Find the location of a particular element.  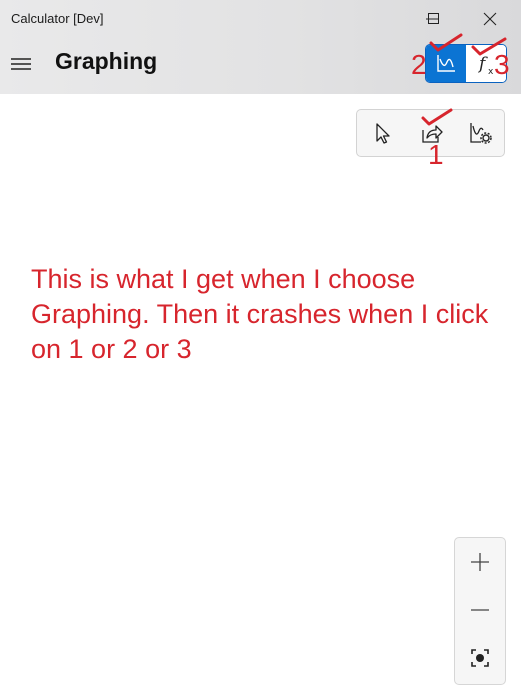

annotation-check-1-icon is located at coordinates (437, 117).